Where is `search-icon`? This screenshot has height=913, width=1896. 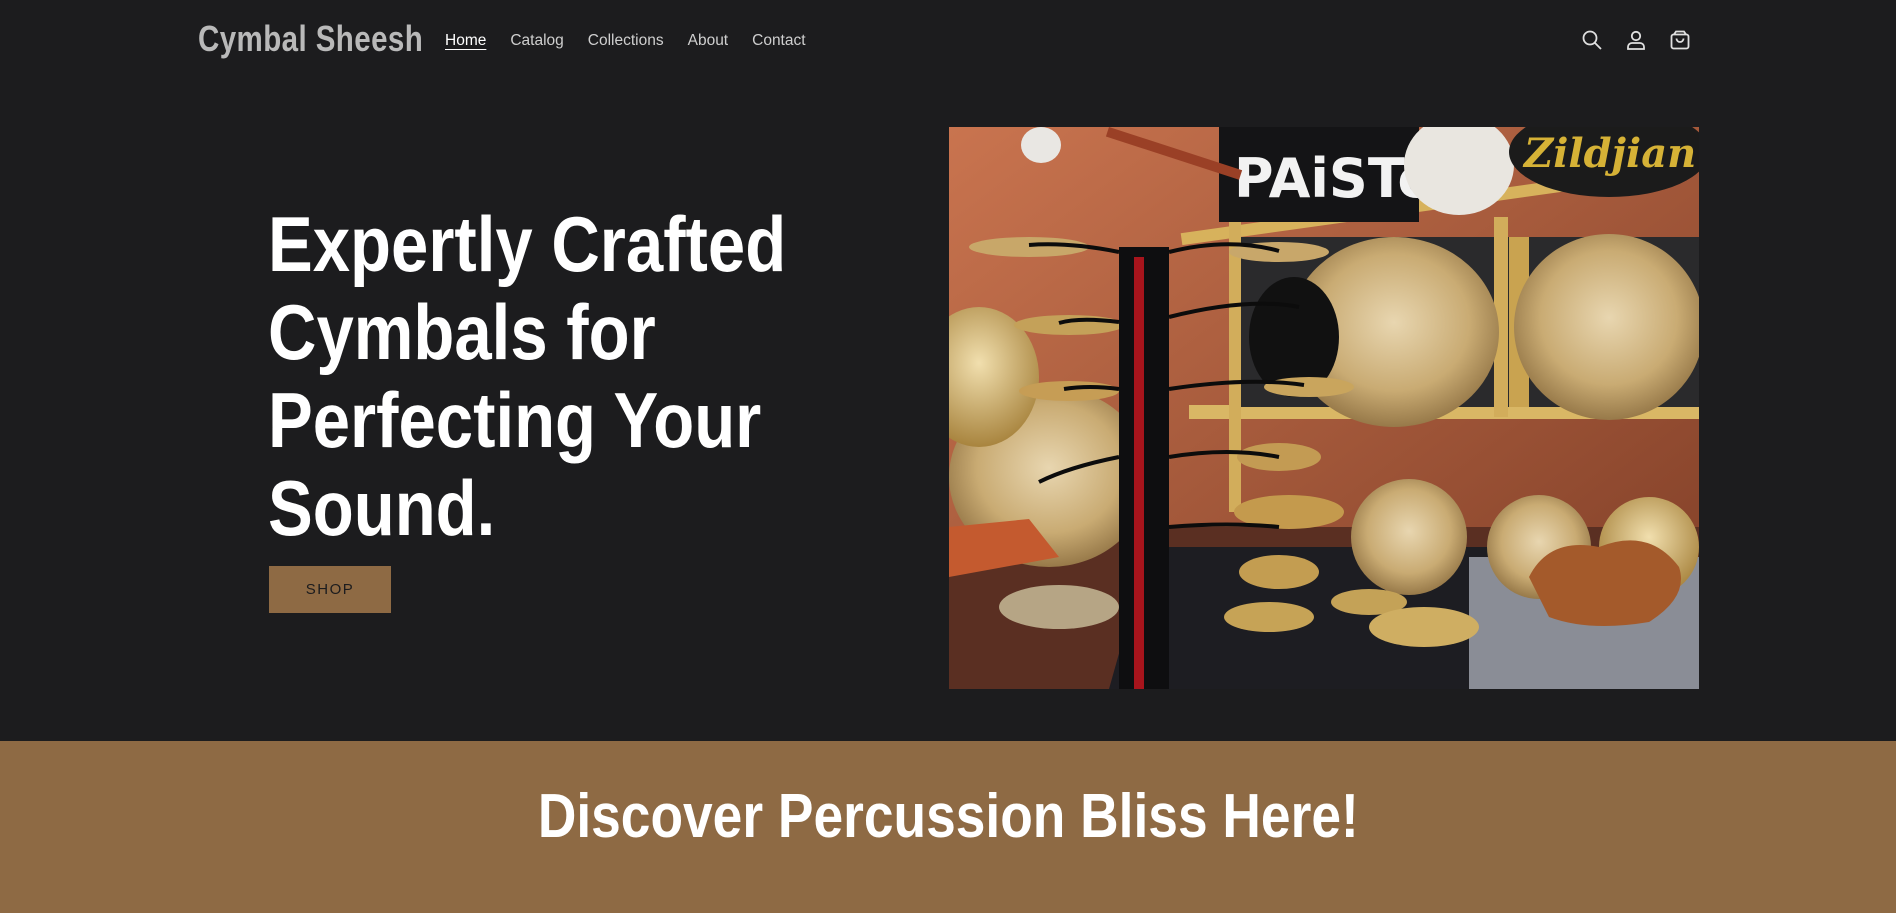
search-icon is located at coordinates (1592, 40).